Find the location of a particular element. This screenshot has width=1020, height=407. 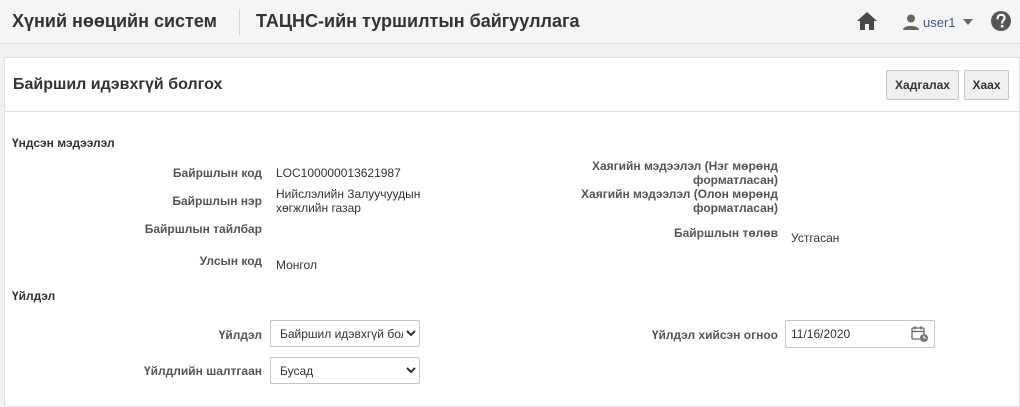

country-code-value: Монгол is located at coordinates (296, 265).